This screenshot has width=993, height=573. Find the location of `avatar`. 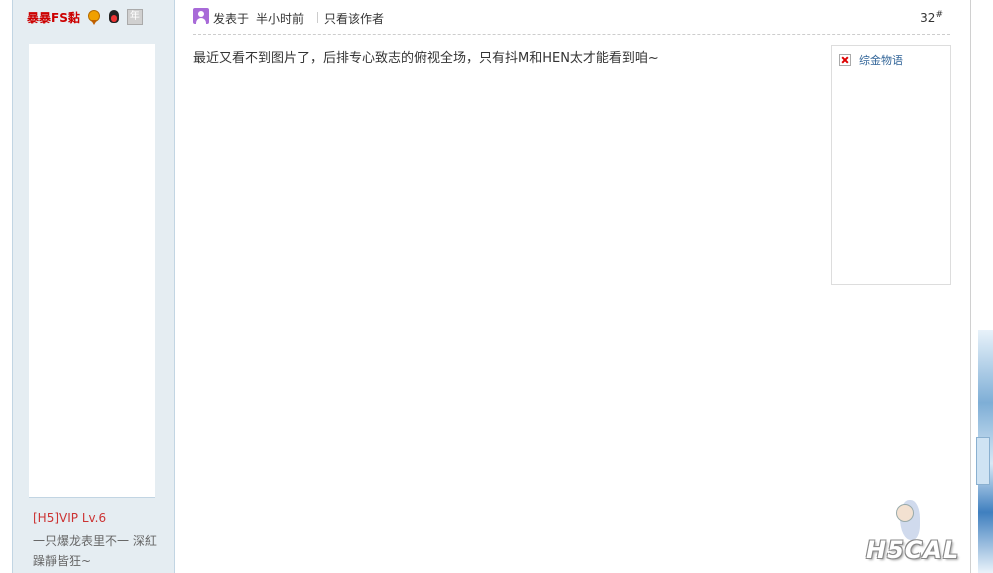

avatar is located at coordinates (92, 271).